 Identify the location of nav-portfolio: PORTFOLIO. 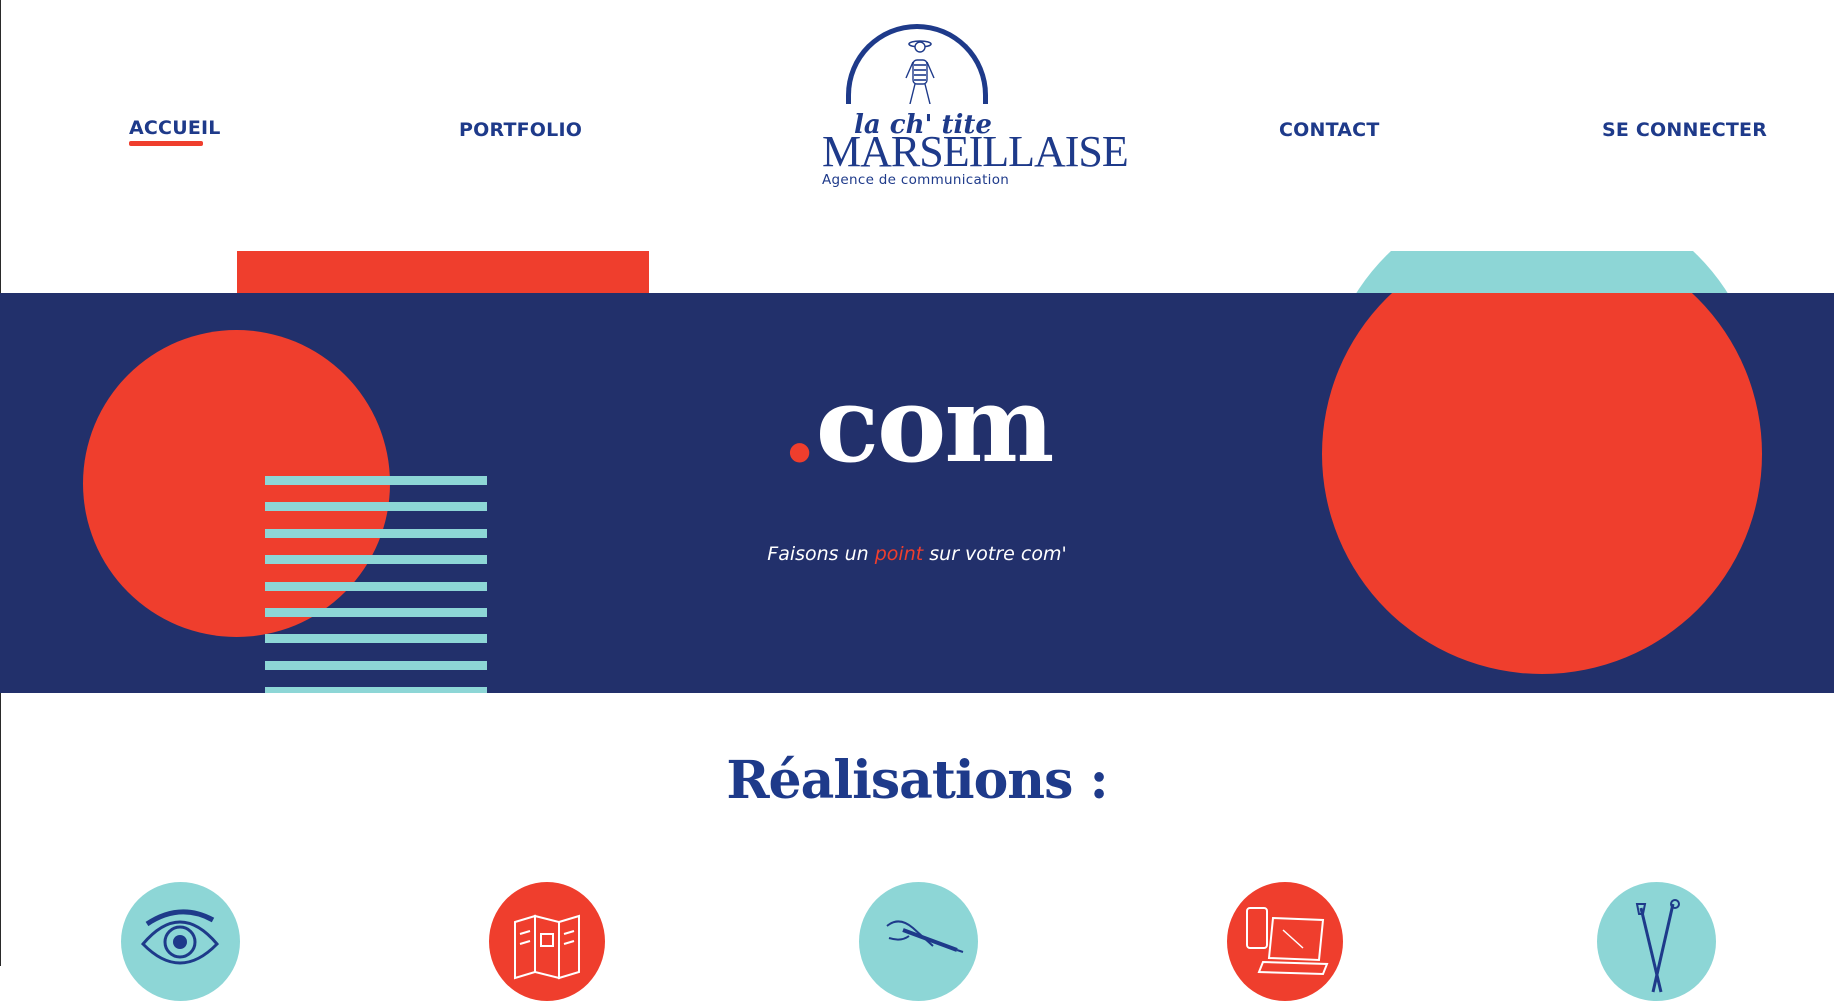
(520, 130).